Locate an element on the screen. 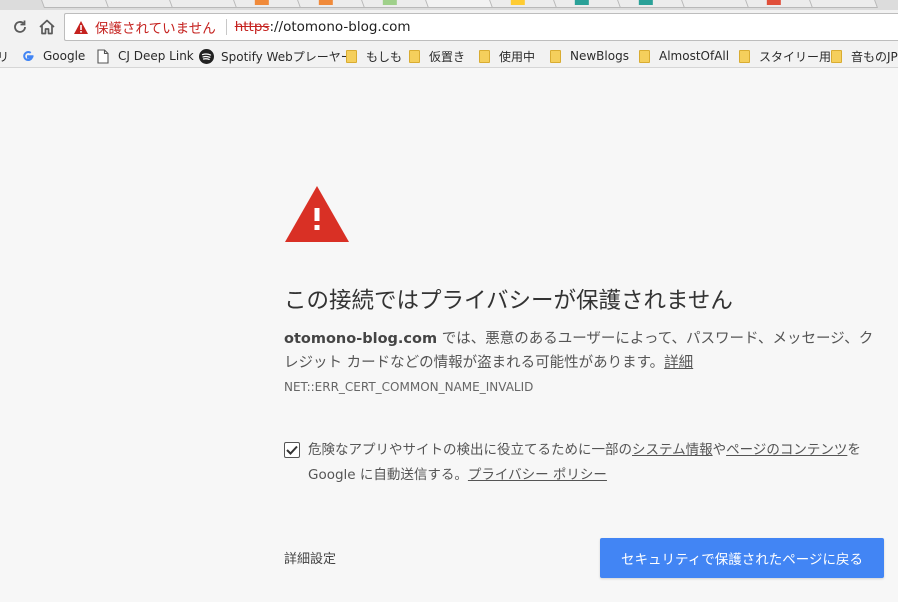 Image resolution: width=898 pixels, height=602 pixels. spotify-icon is located at coordinates (206, 56).